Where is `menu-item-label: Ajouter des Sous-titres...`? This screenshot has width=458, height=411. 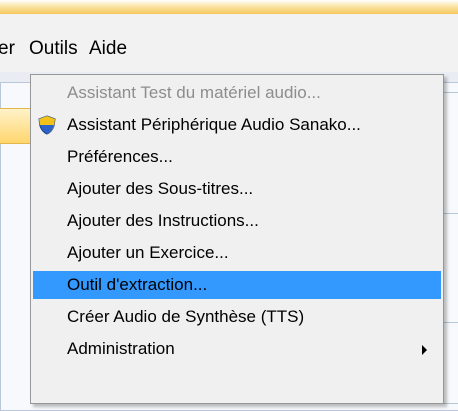 menu-item-label: Ajouter des Sous-titres... is located at coordinates (160, 188).